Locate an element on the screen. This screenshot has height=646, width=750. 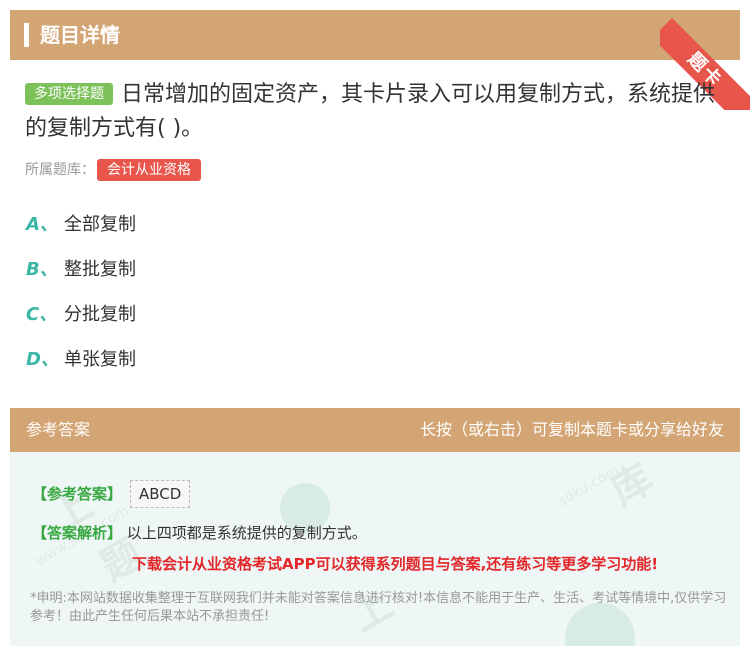
answer-label: 【参考答案】 is located at coordinates (77, 494).